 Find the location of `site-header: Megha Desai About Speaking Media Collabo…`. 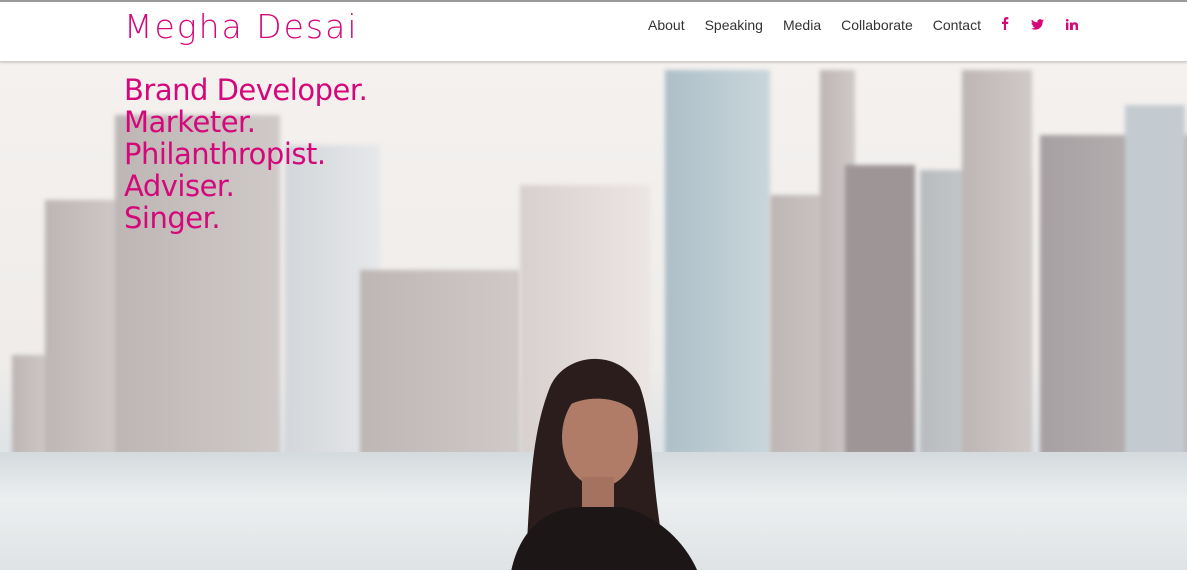

site-header: Megha Desai About Speaking Media Collabo… is located at coordinates (593, 32).